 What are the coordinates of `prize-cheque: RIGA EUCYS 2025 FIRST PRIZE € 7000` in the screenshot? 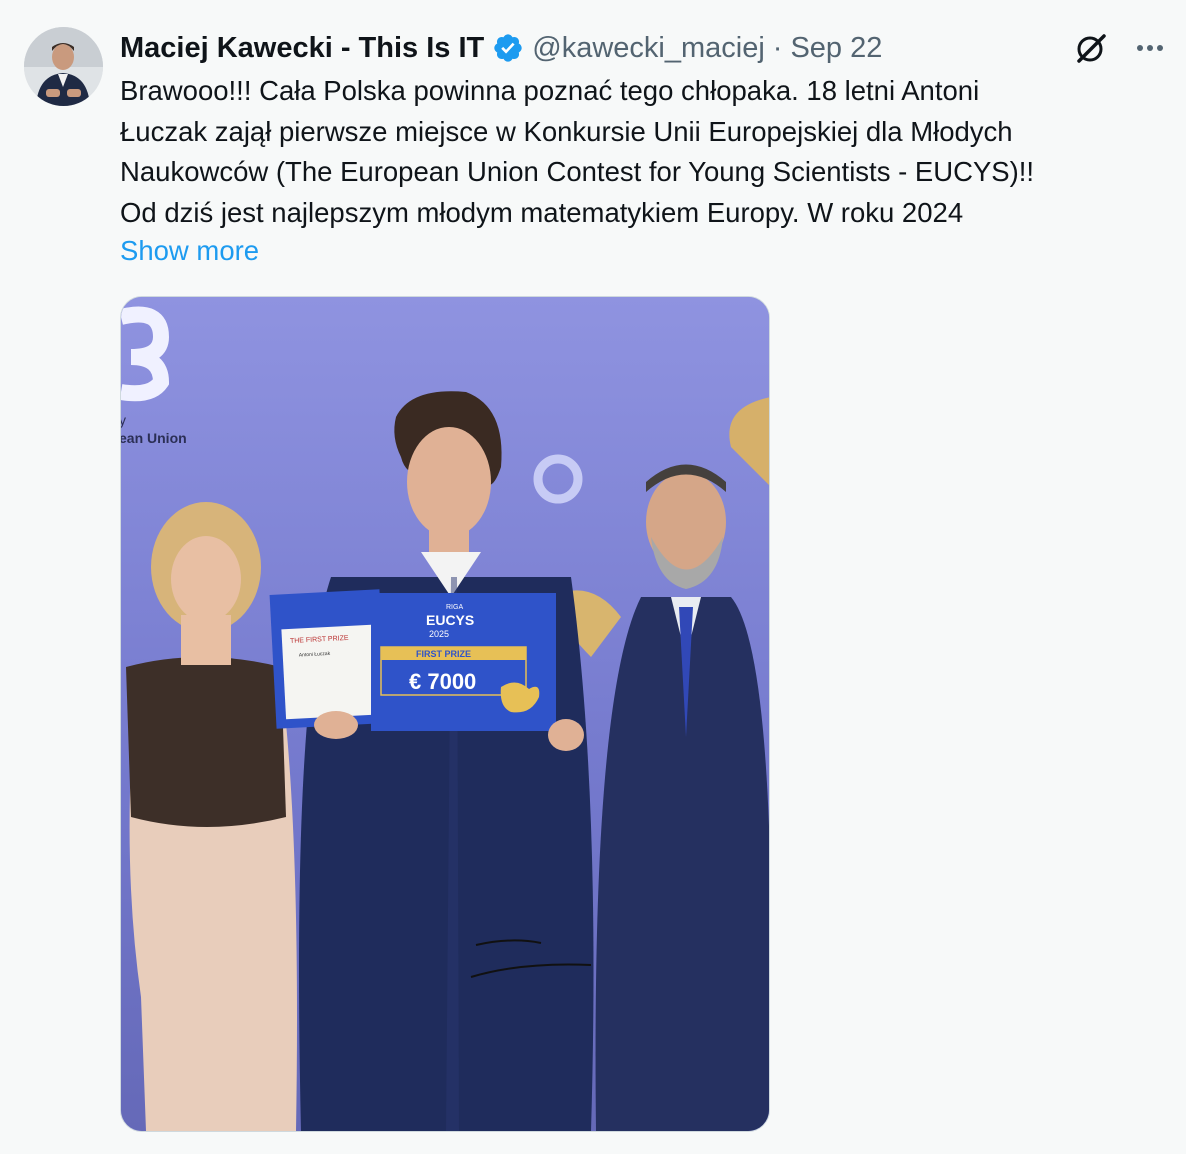 It's located at (463, 662).